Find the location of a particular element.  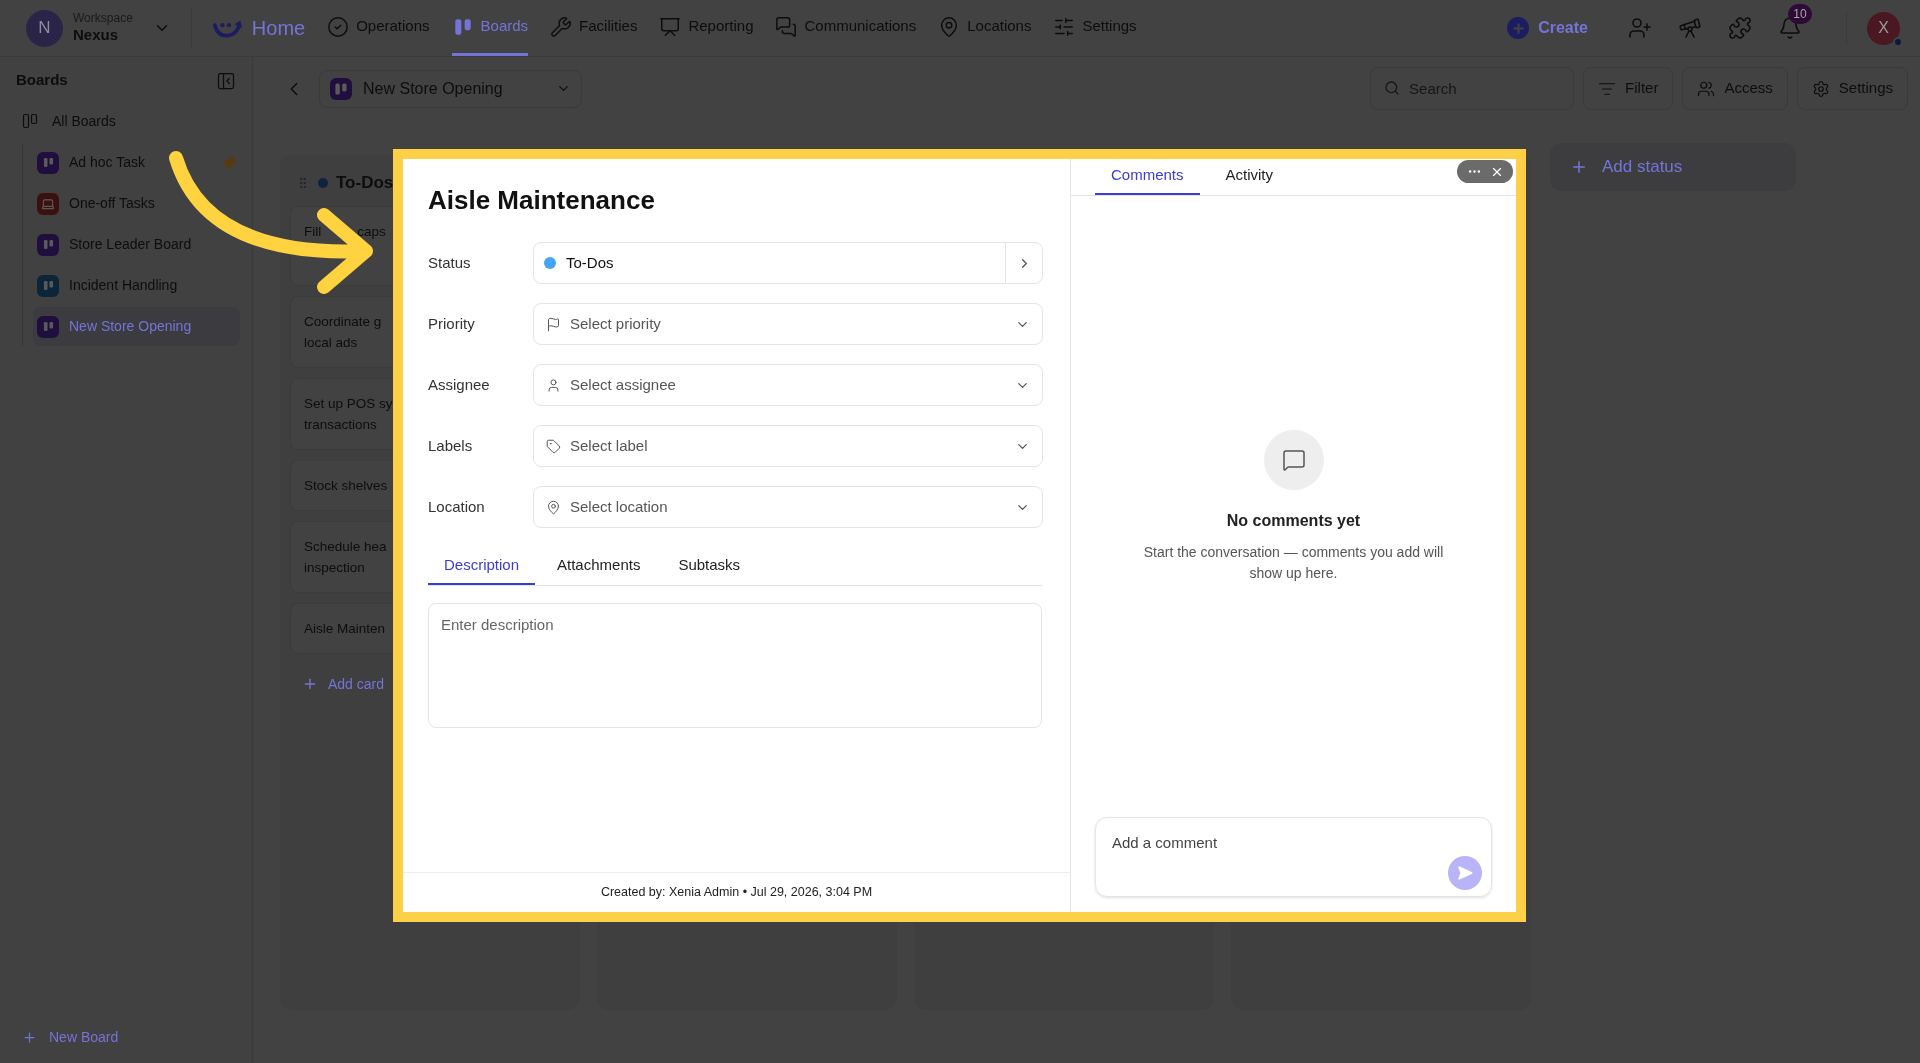

status-value: To-Dos is located at coordinates (590, 262).